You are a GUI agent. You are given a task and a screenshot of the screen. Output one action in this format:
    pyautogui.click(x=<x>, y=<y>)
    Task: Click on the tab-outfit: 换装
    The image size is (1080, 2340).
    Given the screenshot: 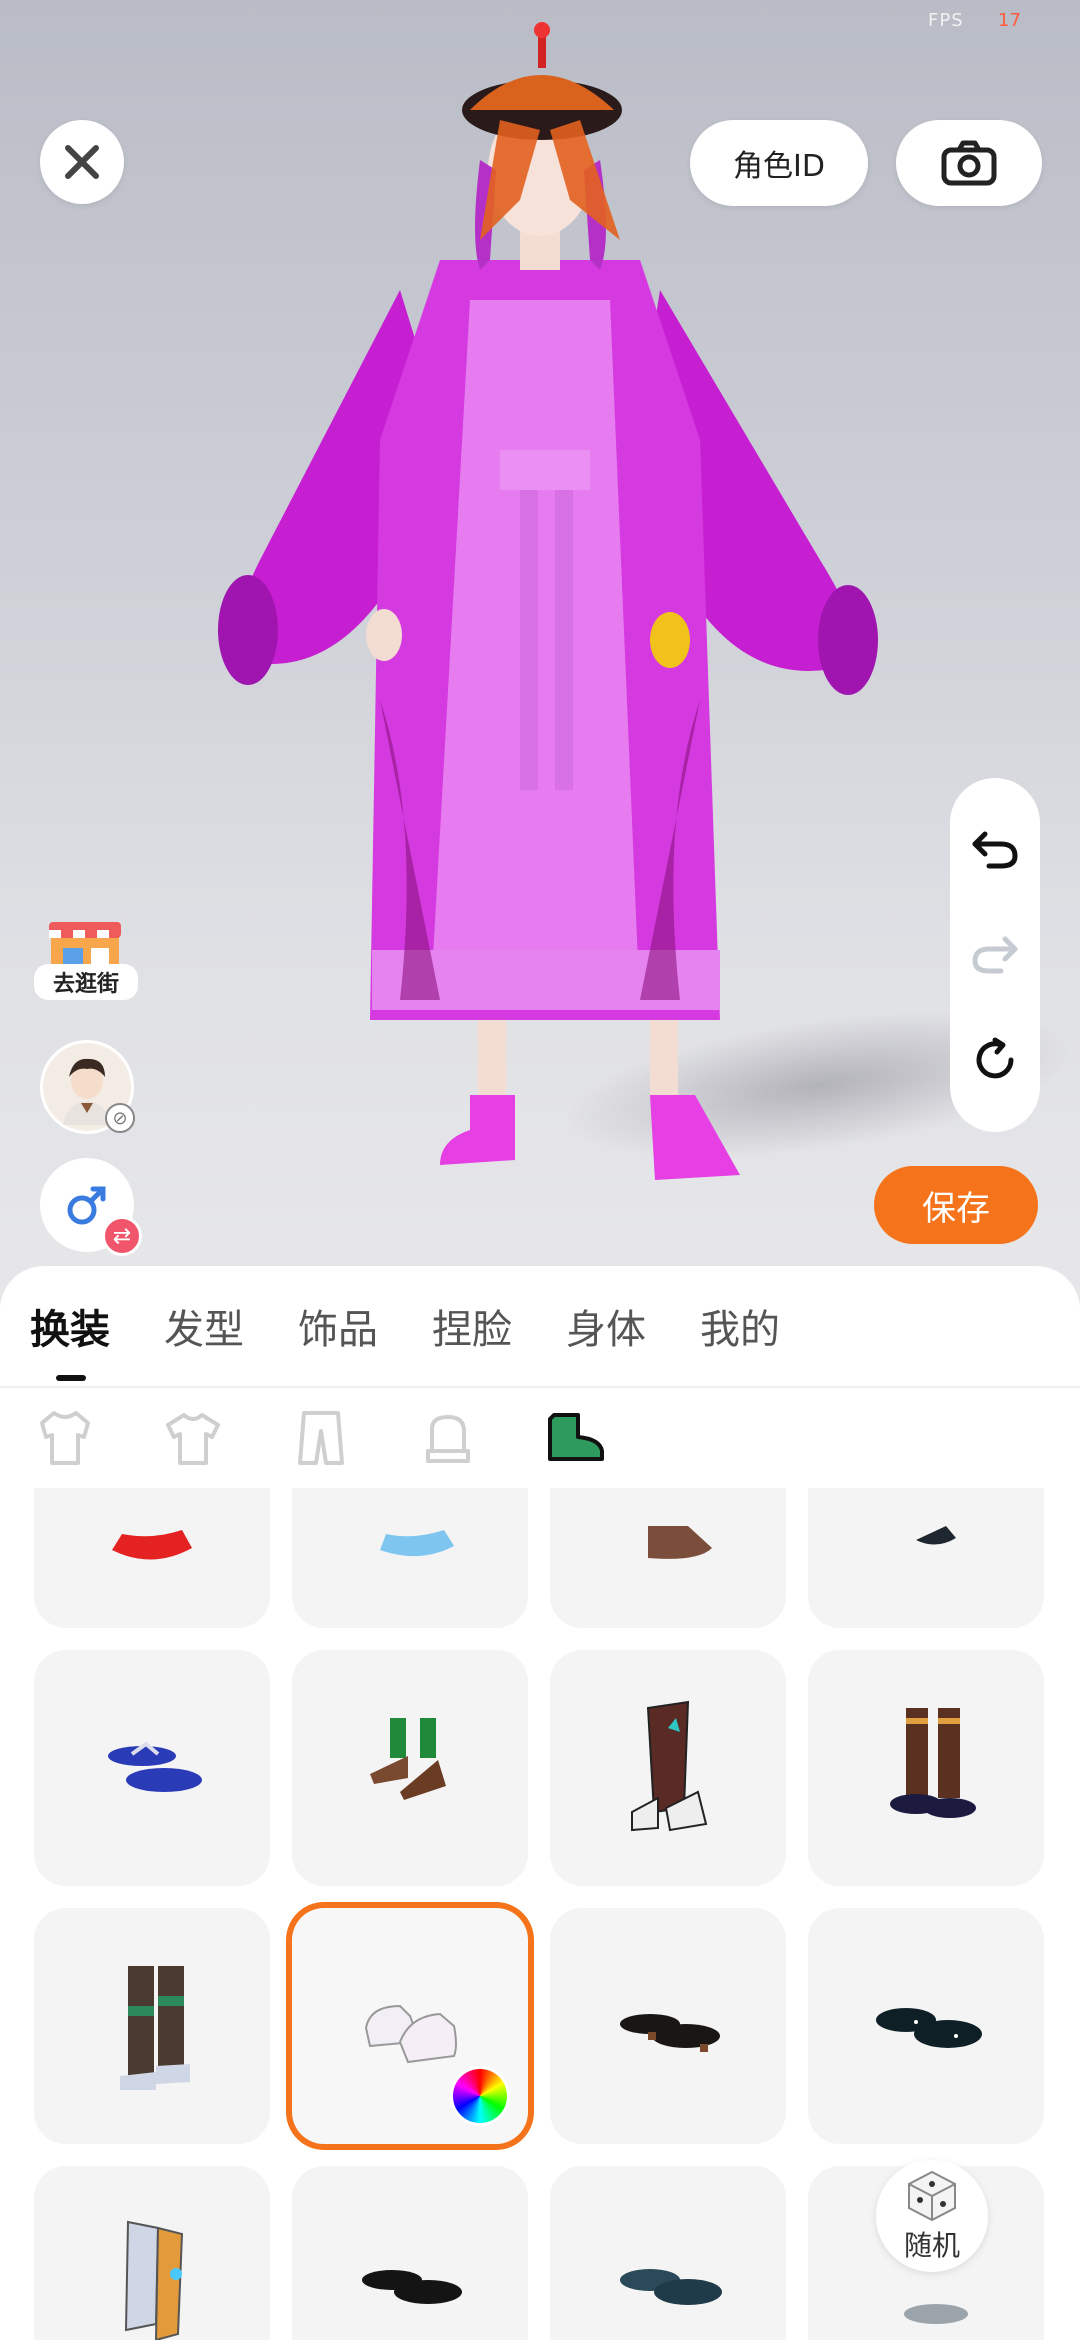 What is the action you would take?
    pyautogui.click(x=70, y=1339)
    